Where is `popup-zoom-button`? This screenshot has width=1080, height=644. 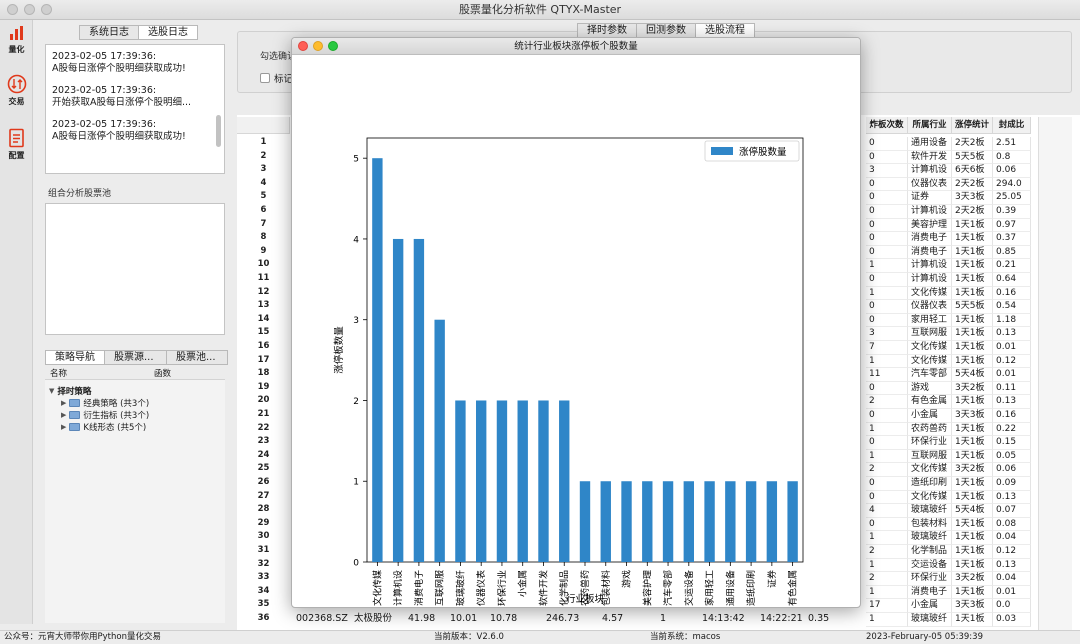 popup-zoom-button is located at coordinates (333, 46).